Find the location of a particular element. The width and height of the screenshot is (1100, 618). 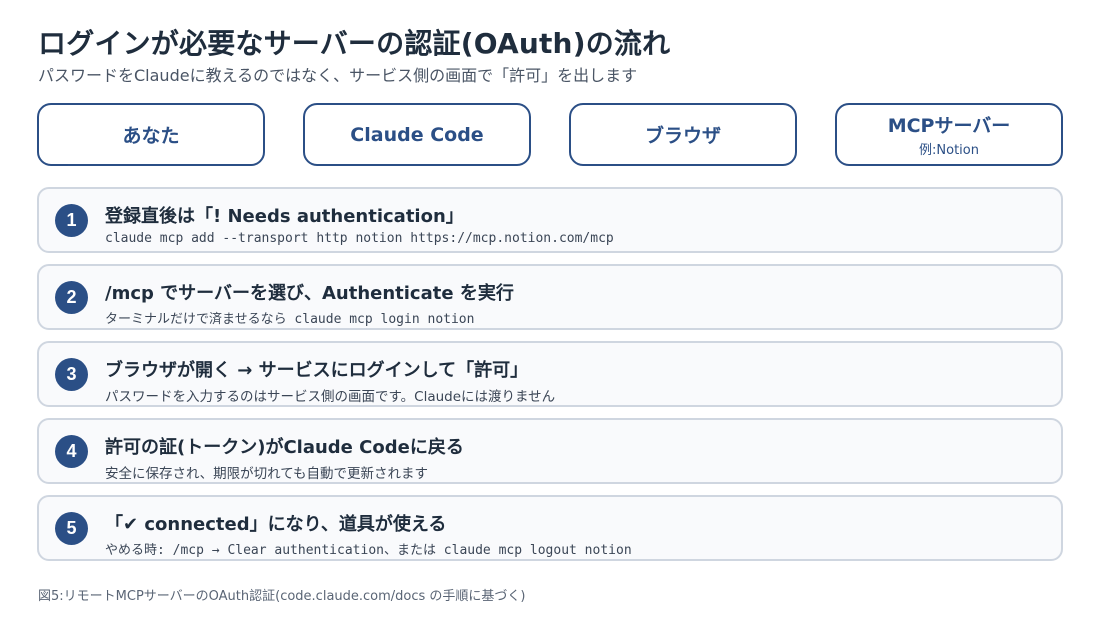

step-detail: 安全に保存され、期限が切れても自動で更新されます is located at coordinates (267, 474).